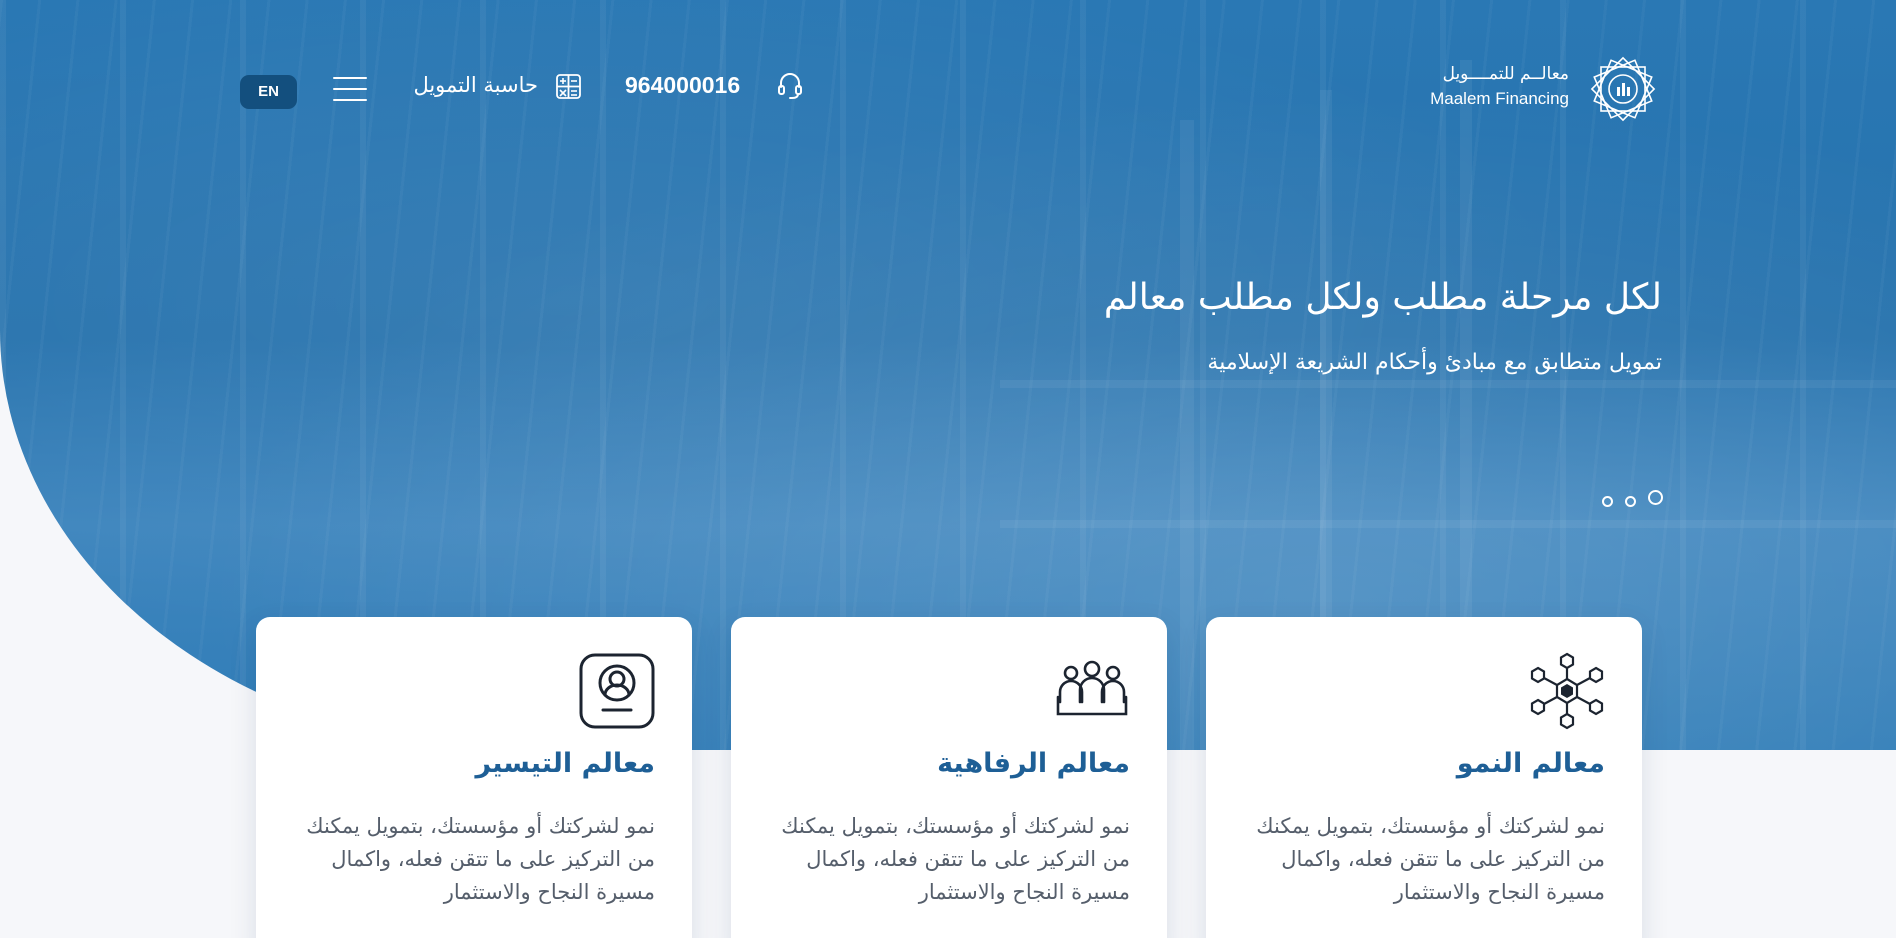 The width and height of the screenshot is (1896, 938). I want to click on logo-arabic-text: معالــم للتمــــويل, so click(1505, 74).